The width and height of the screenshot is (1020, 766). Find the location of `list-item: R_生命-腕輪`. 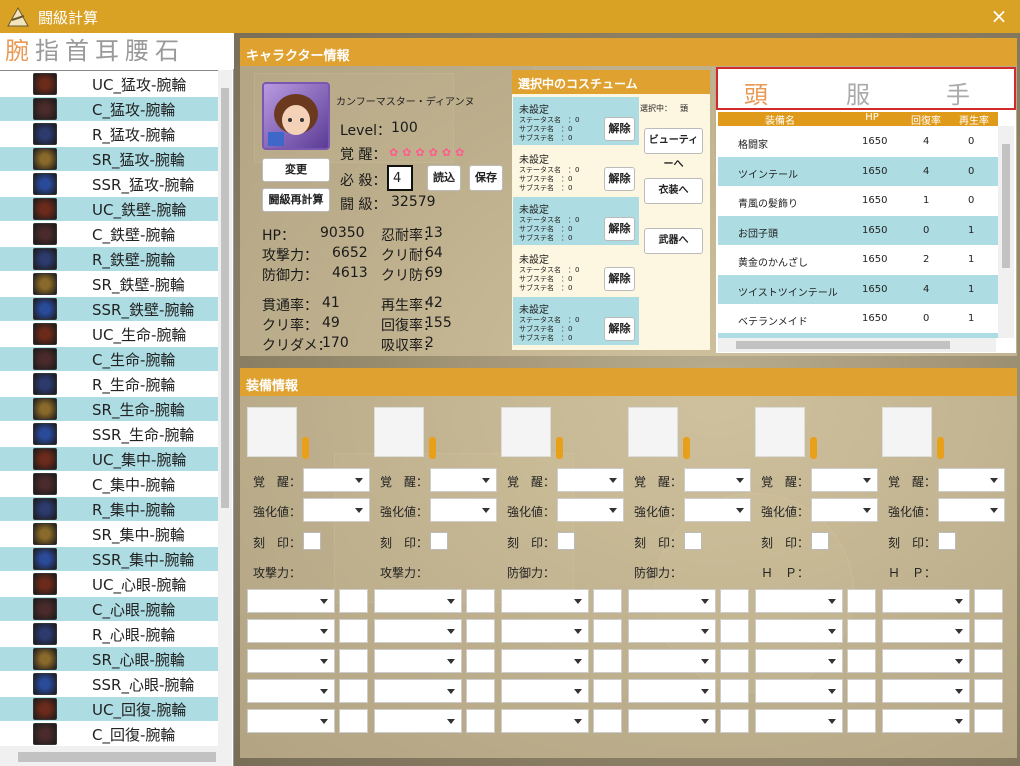

list-item: R_生命-腕輪 is located at coordinates (109, 384).